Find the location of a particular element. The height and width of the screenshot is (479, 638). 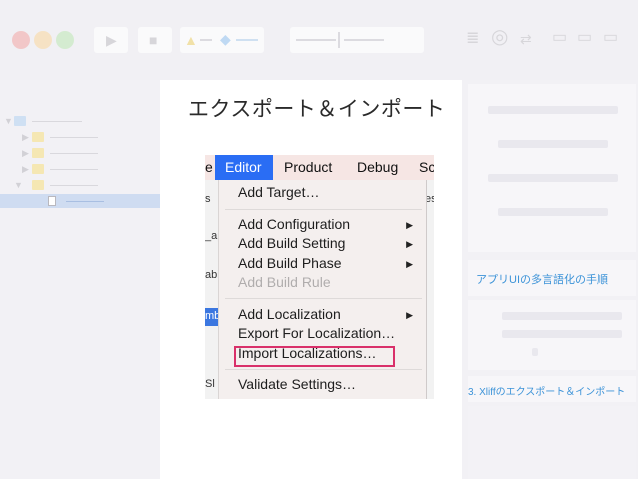

run-button: ▶ is located at coordinates (111, 40).